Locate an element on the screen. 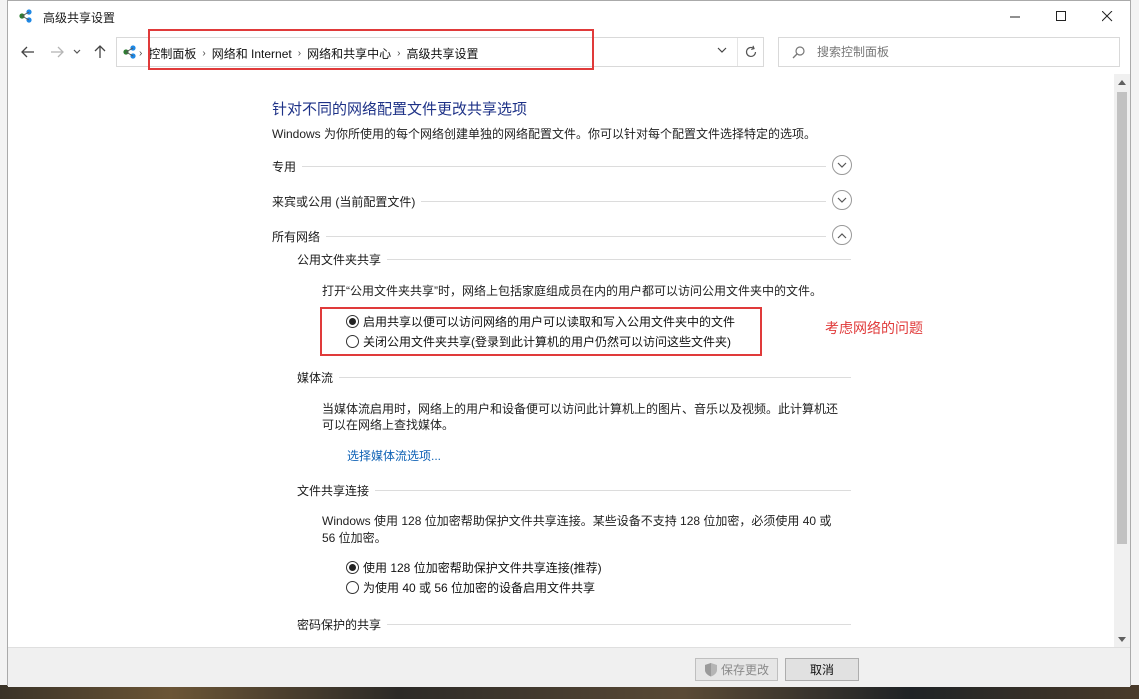 This screenshot has height=699, width=1139. collapse-all-networks-button is located at coordinates (842, 235).